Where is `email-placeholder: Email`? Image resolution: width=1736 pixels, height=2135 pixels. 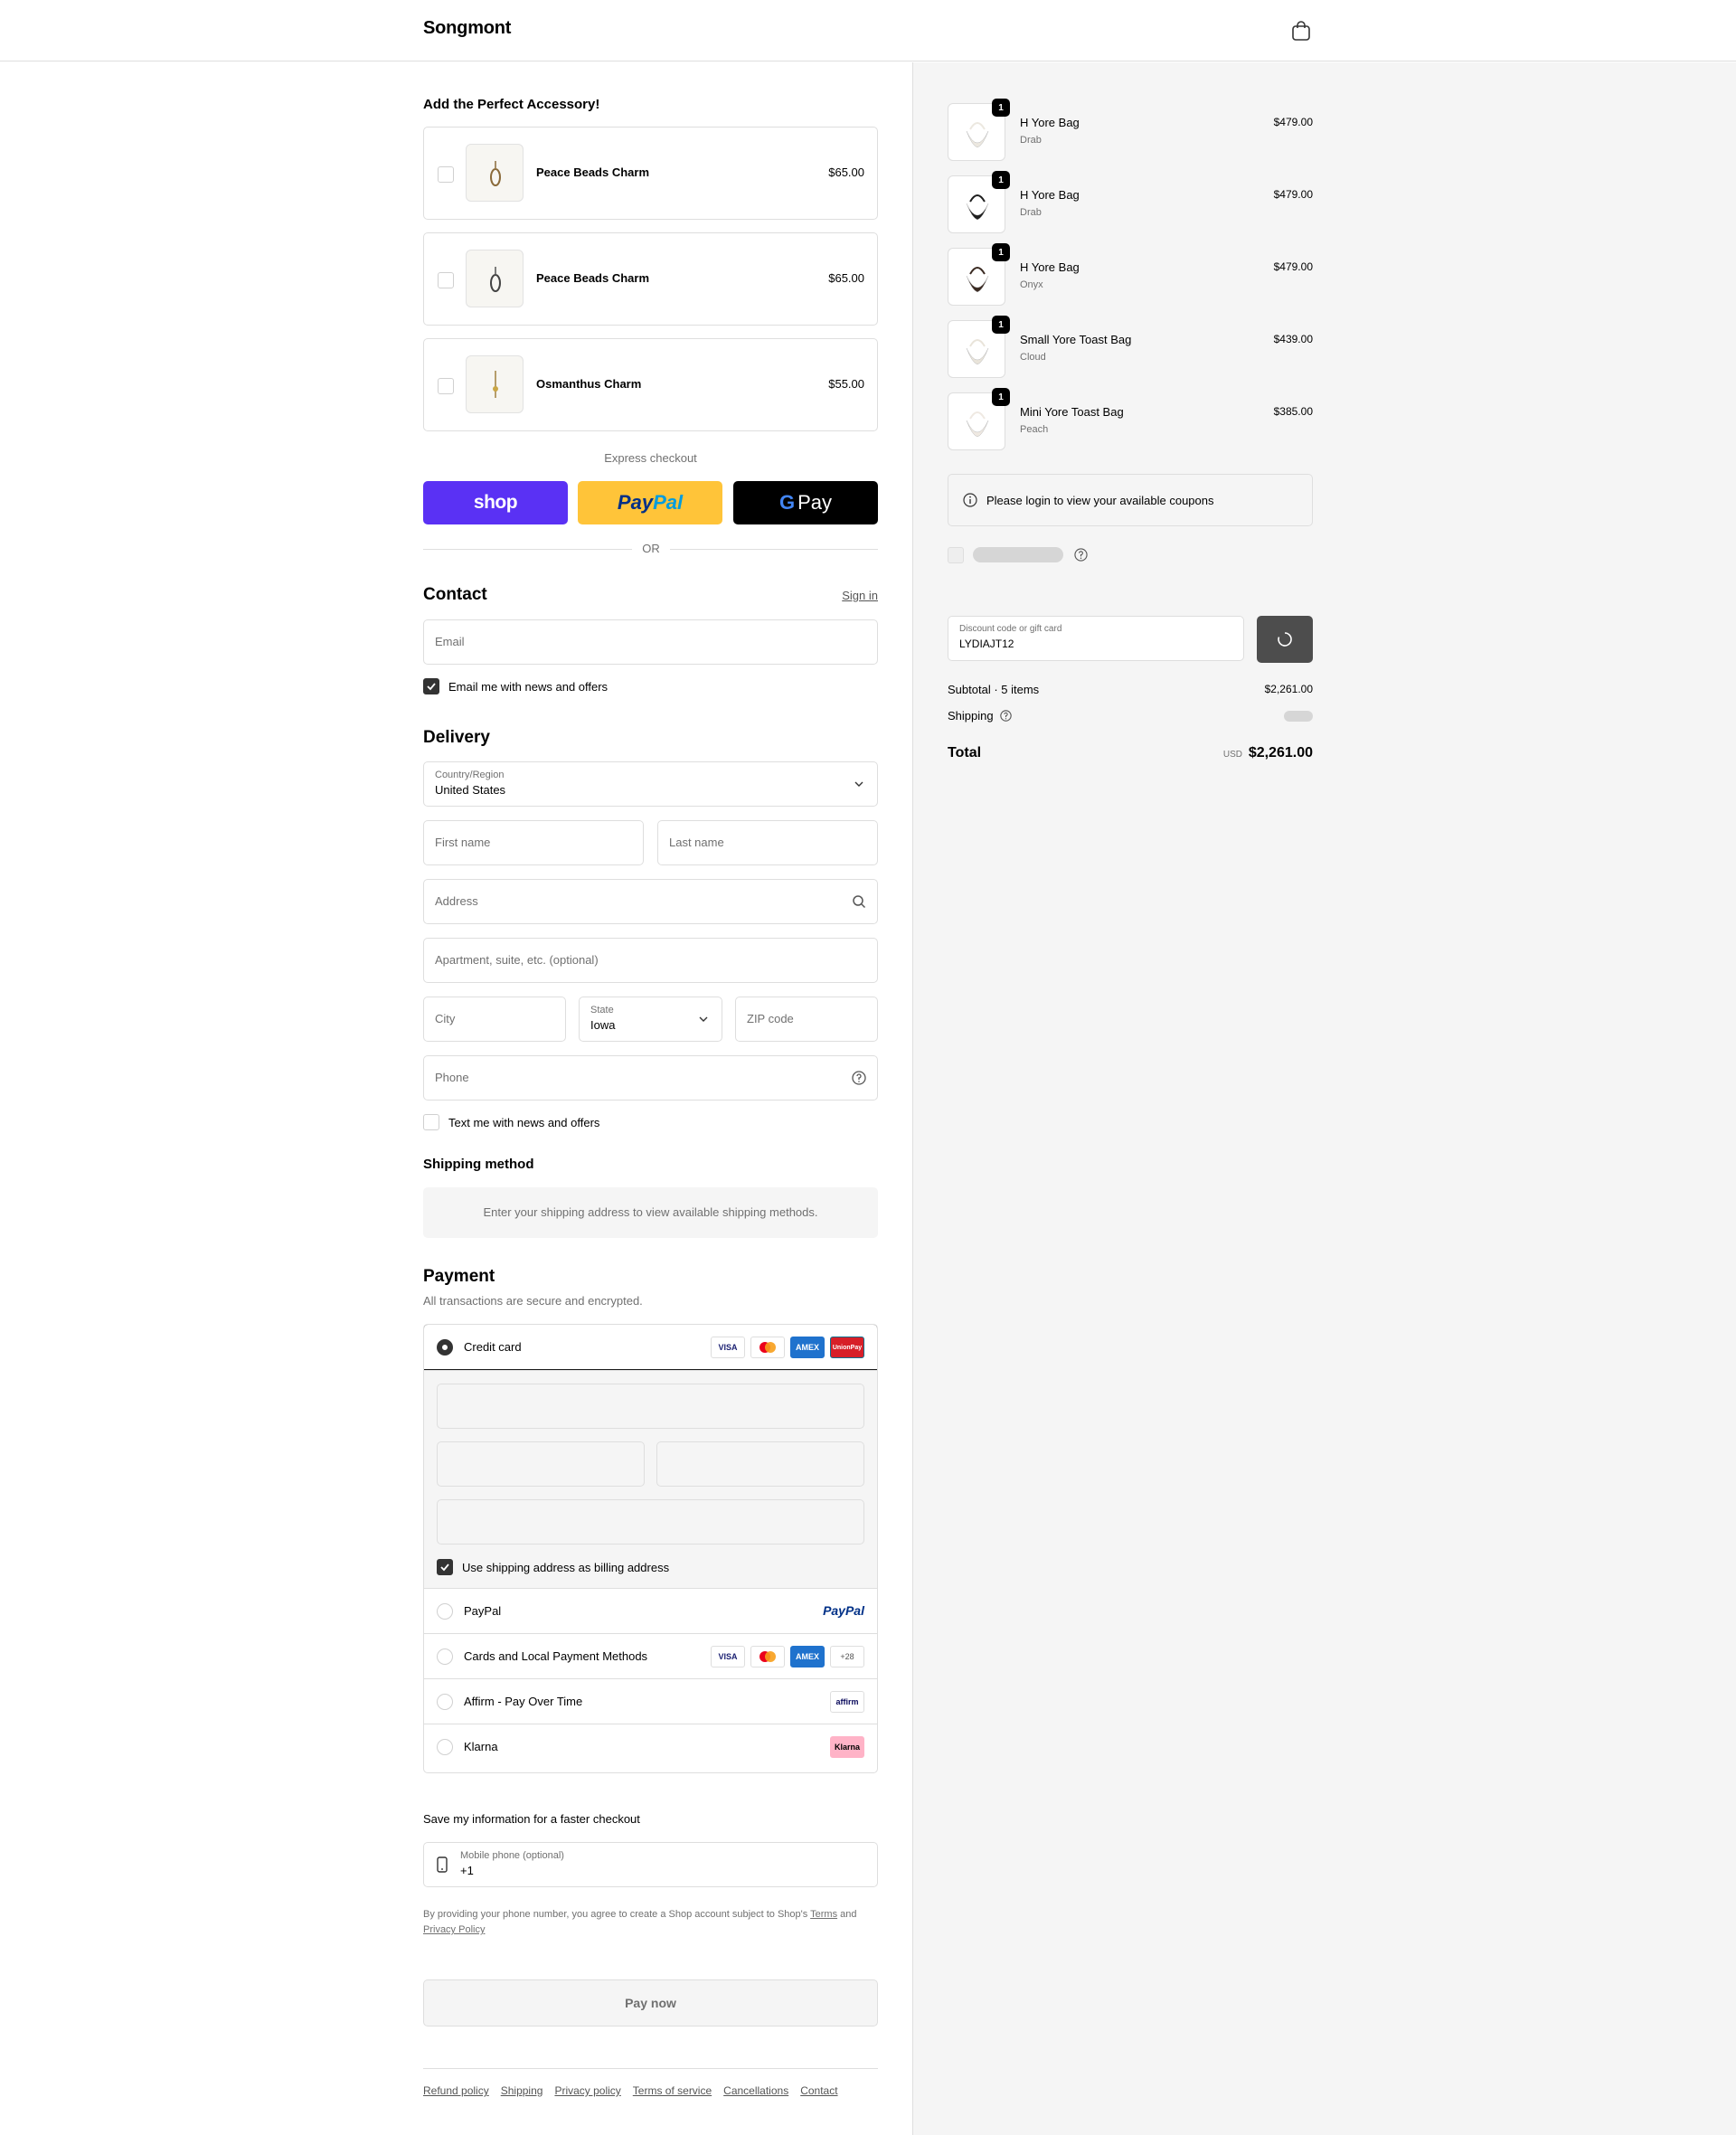 email-placeholder: Email is located at coordinates (450, 641).